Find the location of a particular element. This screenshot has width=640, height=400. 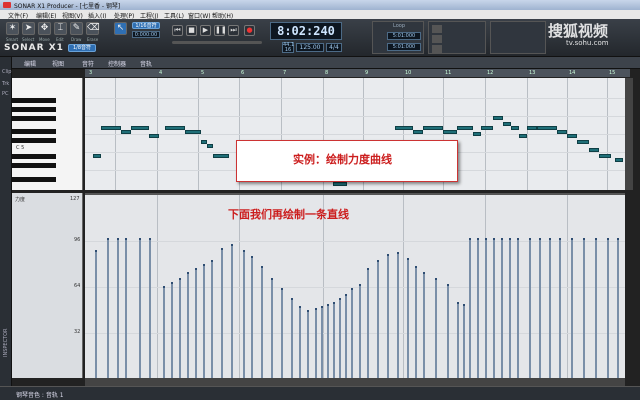

play-icon: ▶ is located at coordinates (205, 30).